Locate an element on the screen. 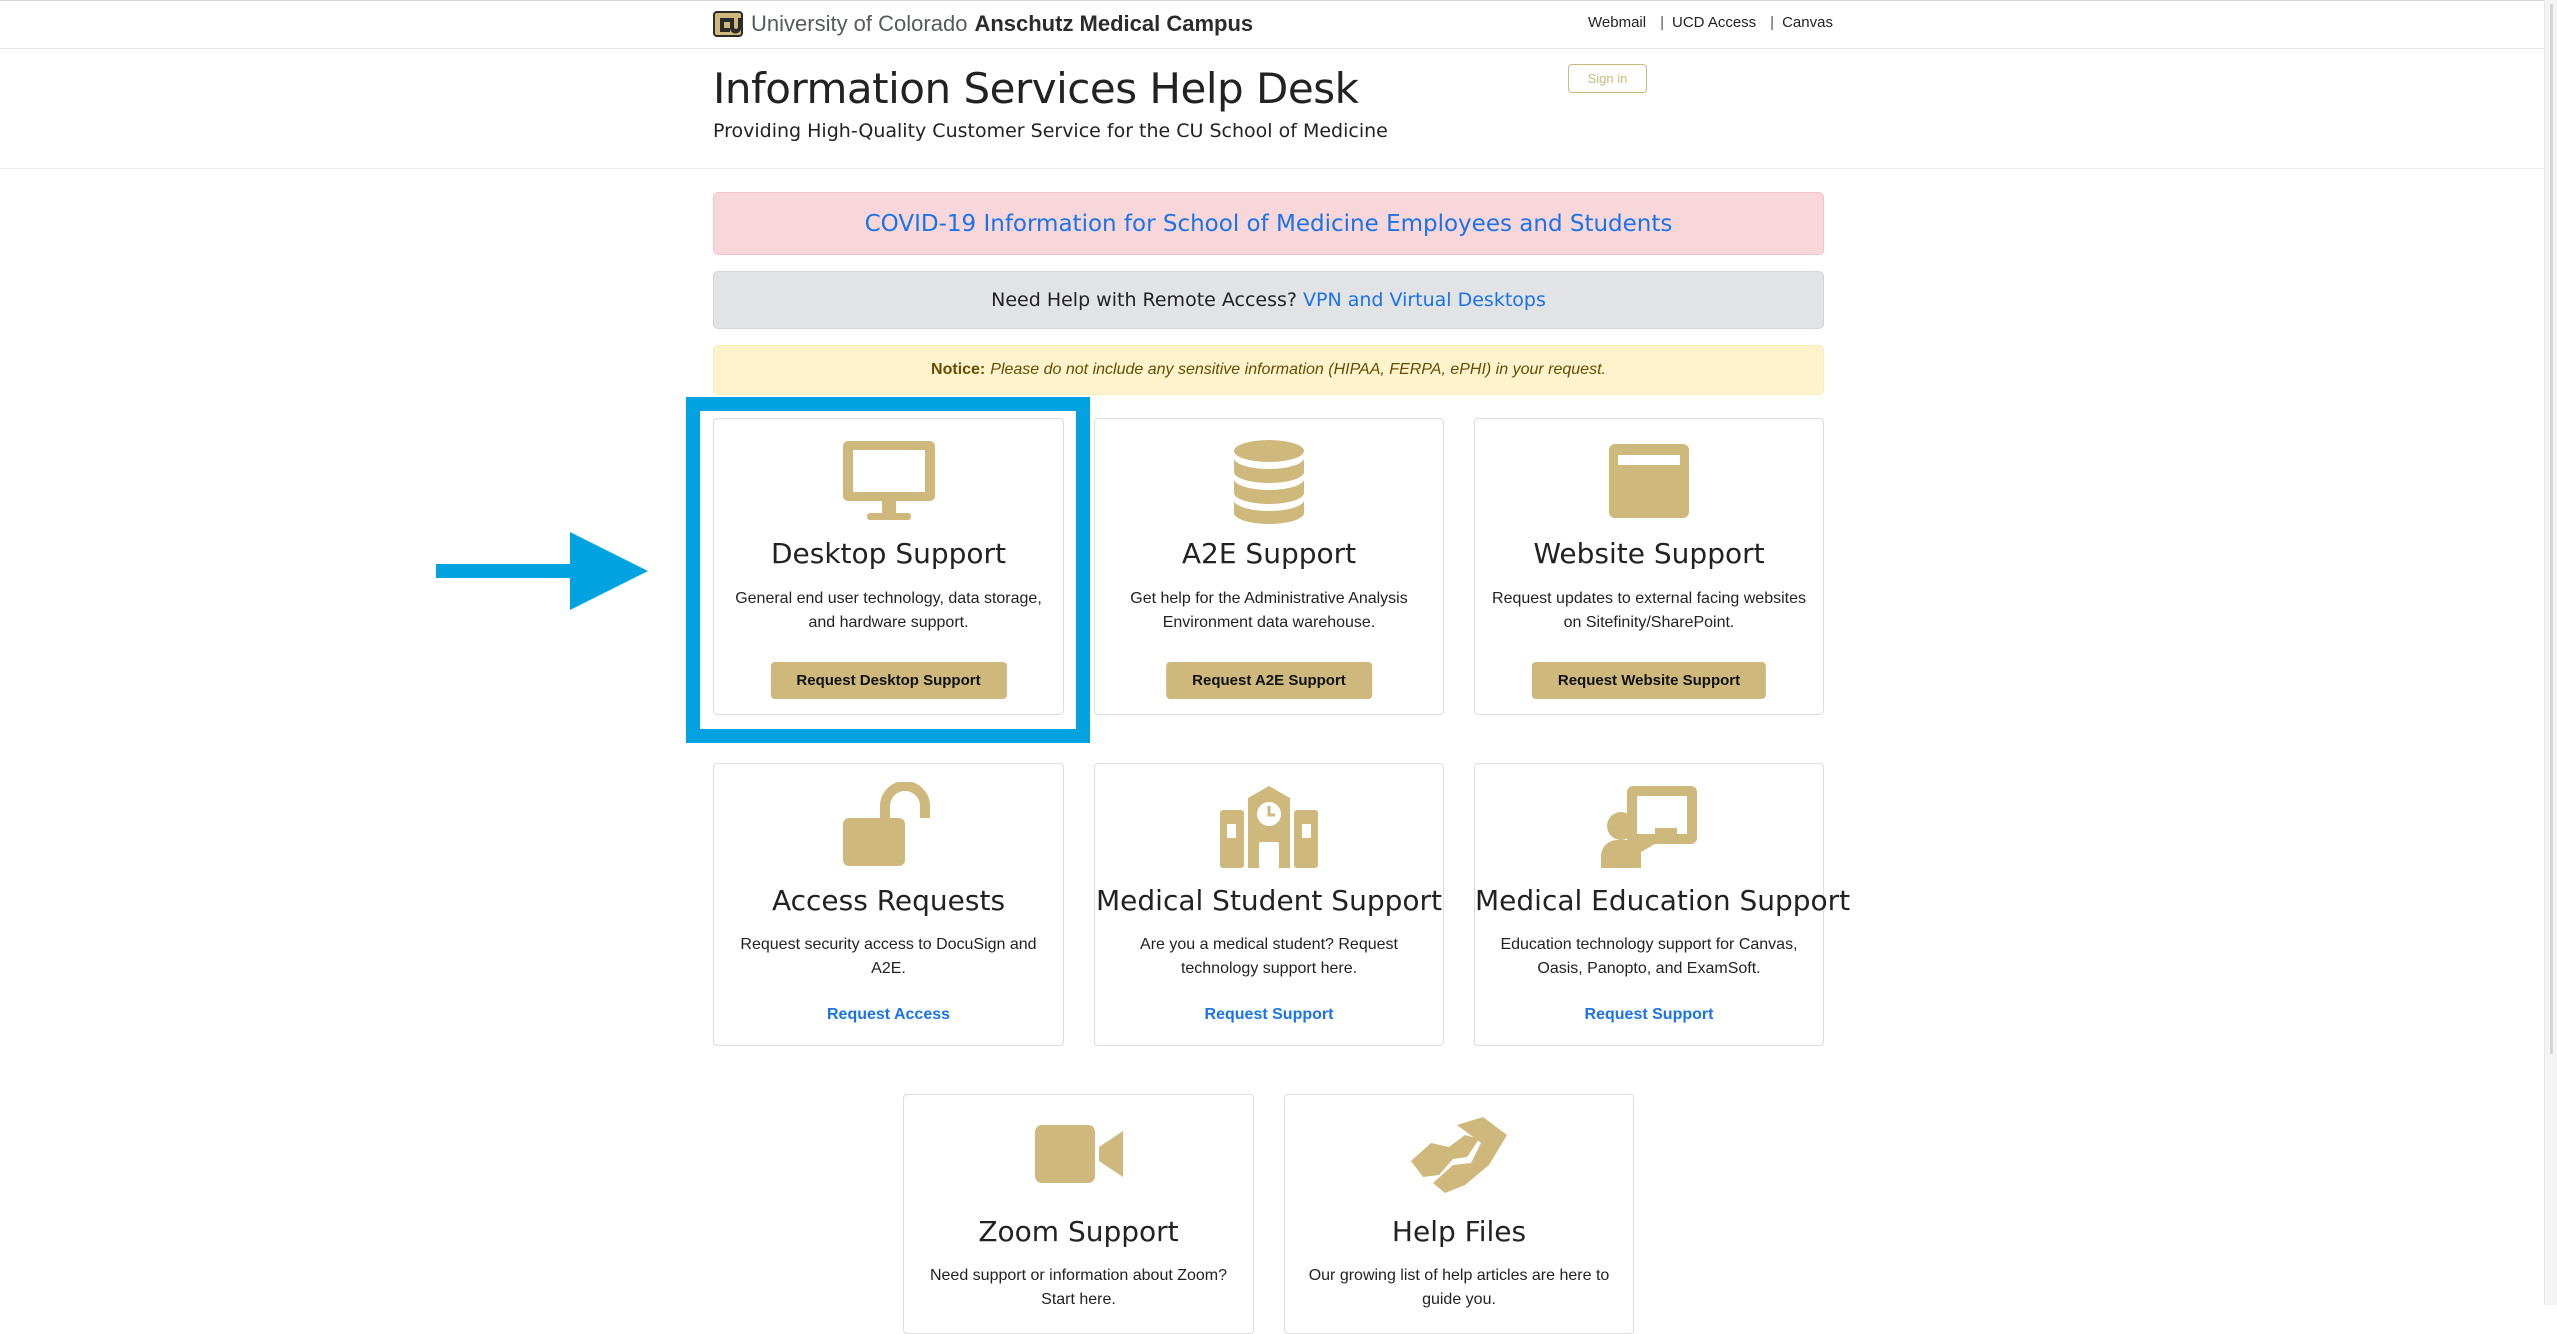 Image resolution: width=2557 pixels, height=1334 pixels. request-education-support-link: Request Support is located at coordinates (1649, 1015).